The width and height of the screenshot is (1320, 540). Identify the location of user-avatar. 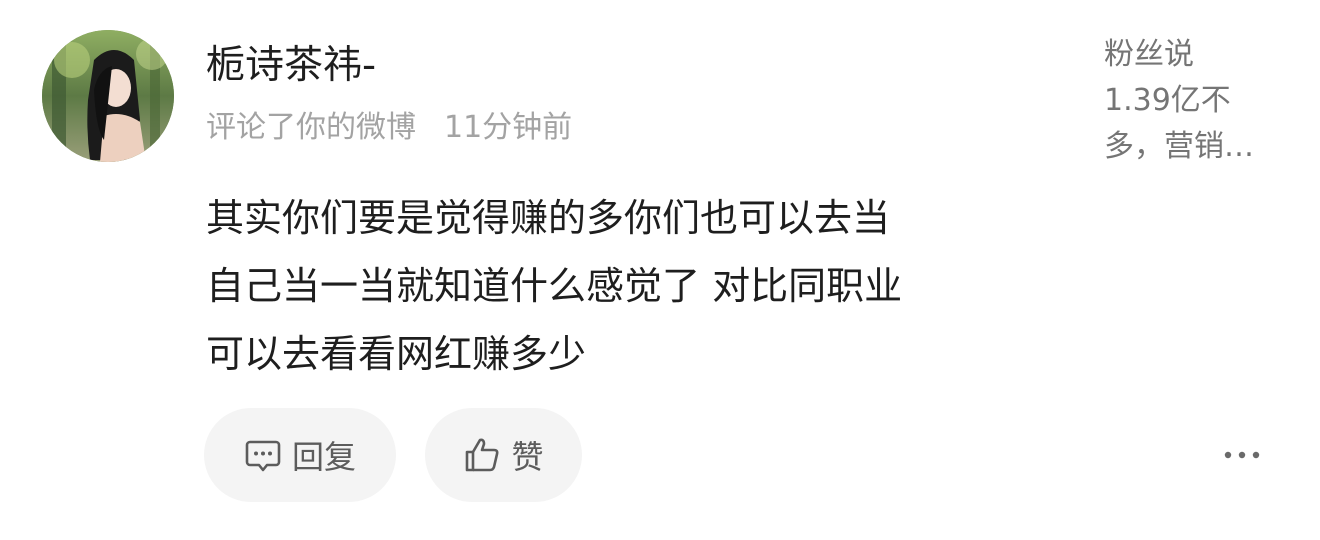
(108, 96).